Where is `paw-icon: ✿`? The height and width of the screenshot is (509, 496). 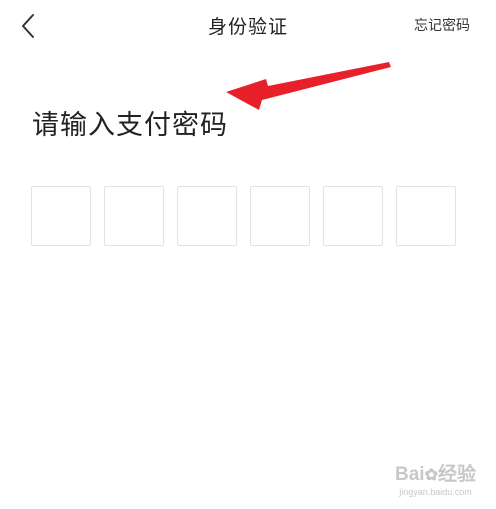
paw-icon: ✿ is located at coordinates (431, 475).